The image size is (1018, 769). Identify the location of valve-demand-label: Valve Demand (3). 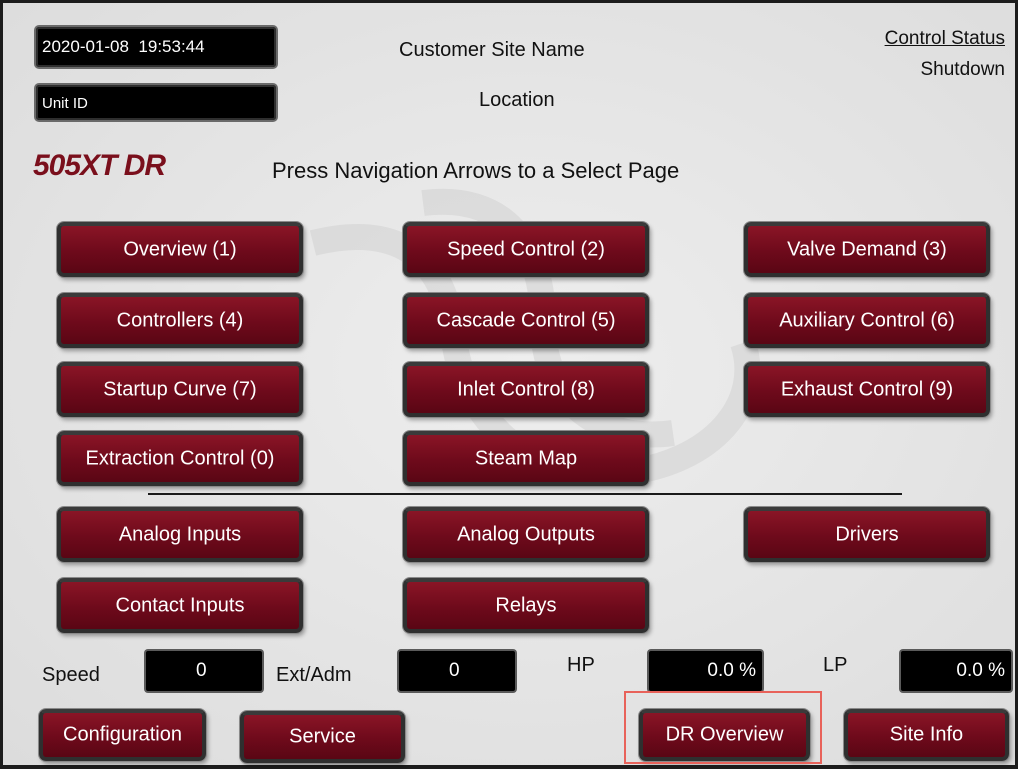
(867, 249).